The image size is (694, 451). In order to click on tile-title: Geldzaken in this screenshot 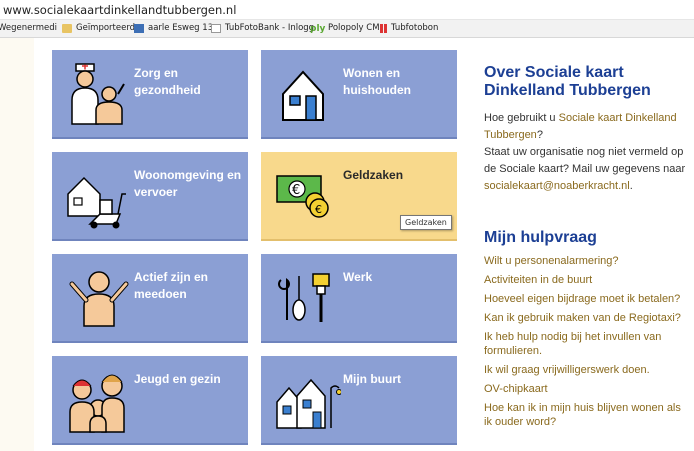, I will do `click(373, 175)`.